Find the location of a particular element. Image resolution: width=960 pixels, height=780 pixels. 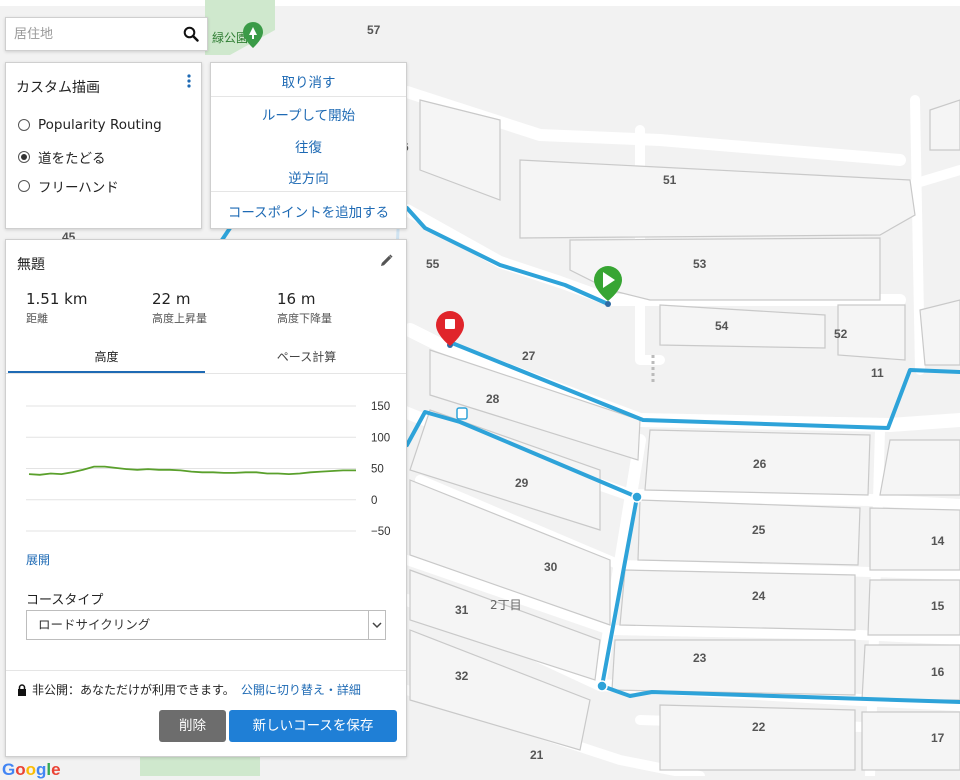

svg-text: 17 is located at coordinates (938, 738).